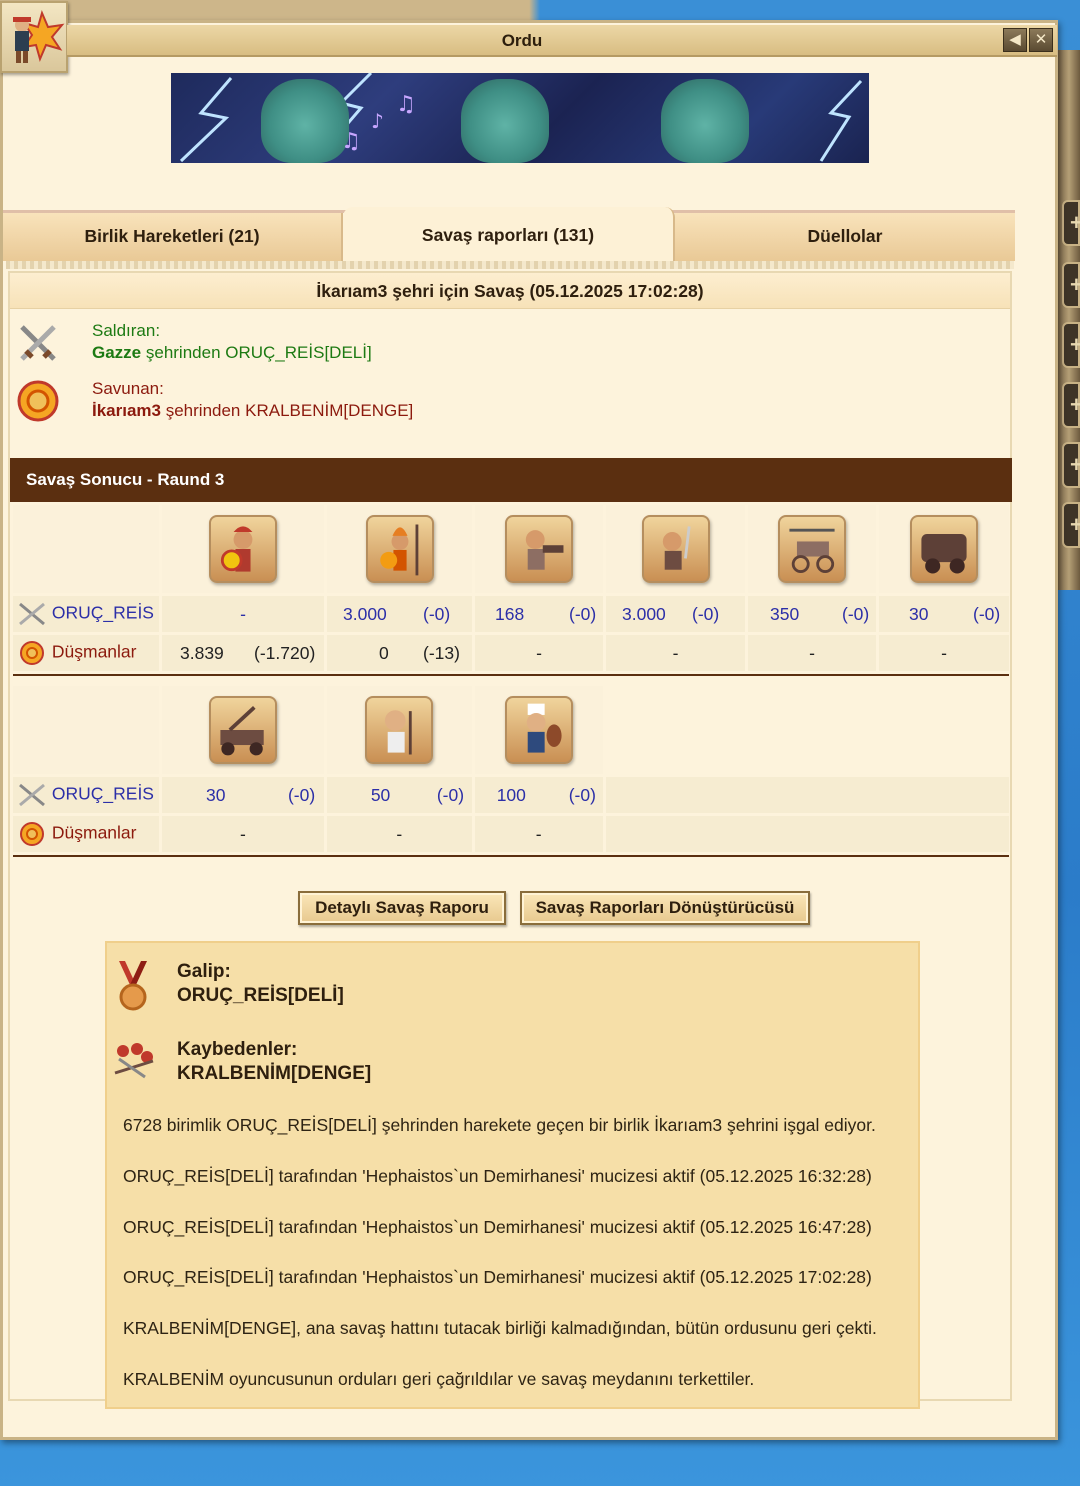  I want to click on window-titlebar: Ordu ◀ ✕, so click(562, 41).